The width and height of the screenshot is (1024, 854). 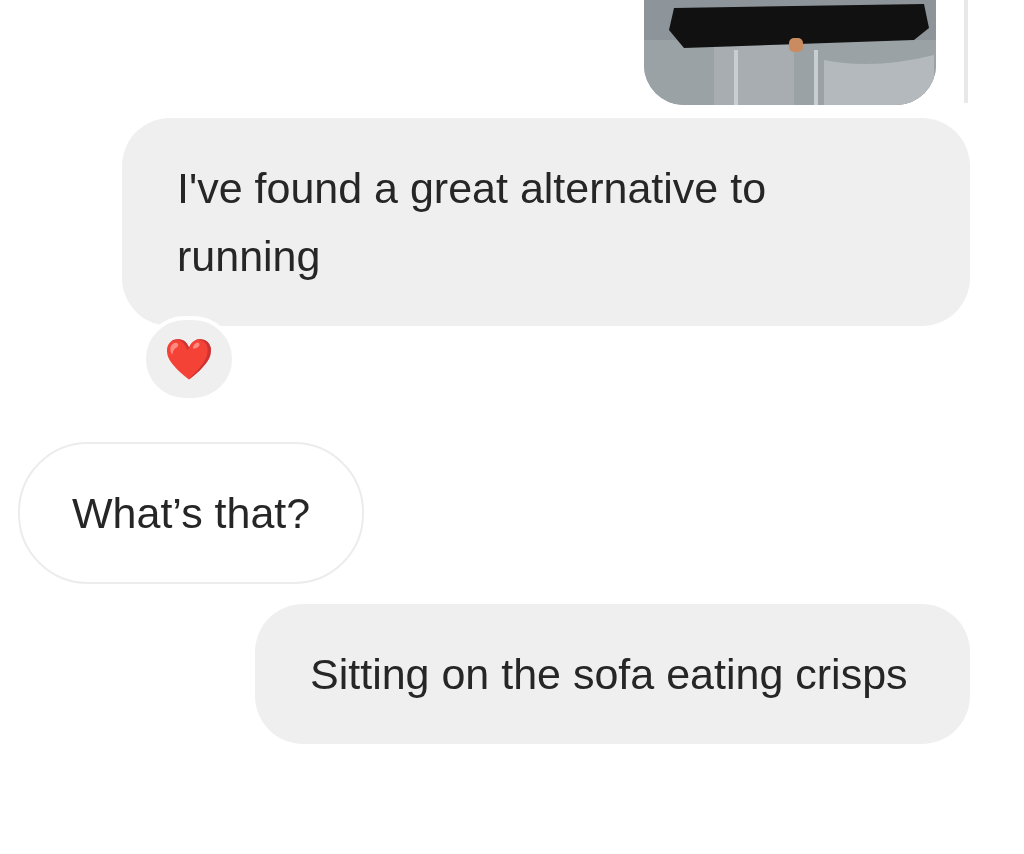 I want to click on received-message-bubble: What’s that?, so click(x=191, y=513).